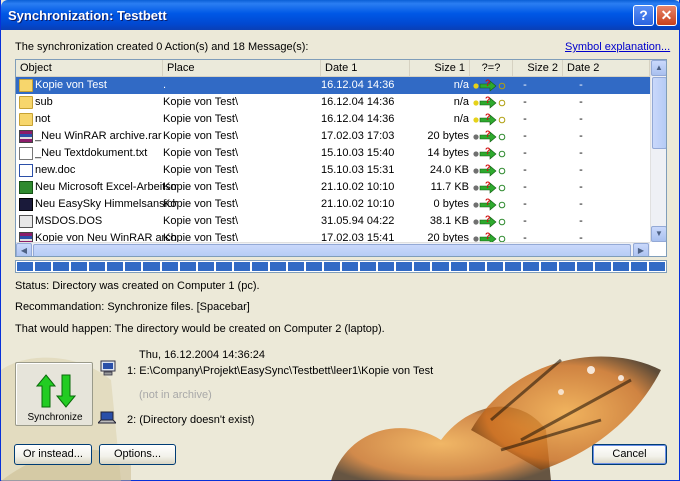 The image size is (680, 481). Describe the element at coordinates (658, 151) in the screenshot. I see `vertical-scrollbar: ▲ ▼` at that location.